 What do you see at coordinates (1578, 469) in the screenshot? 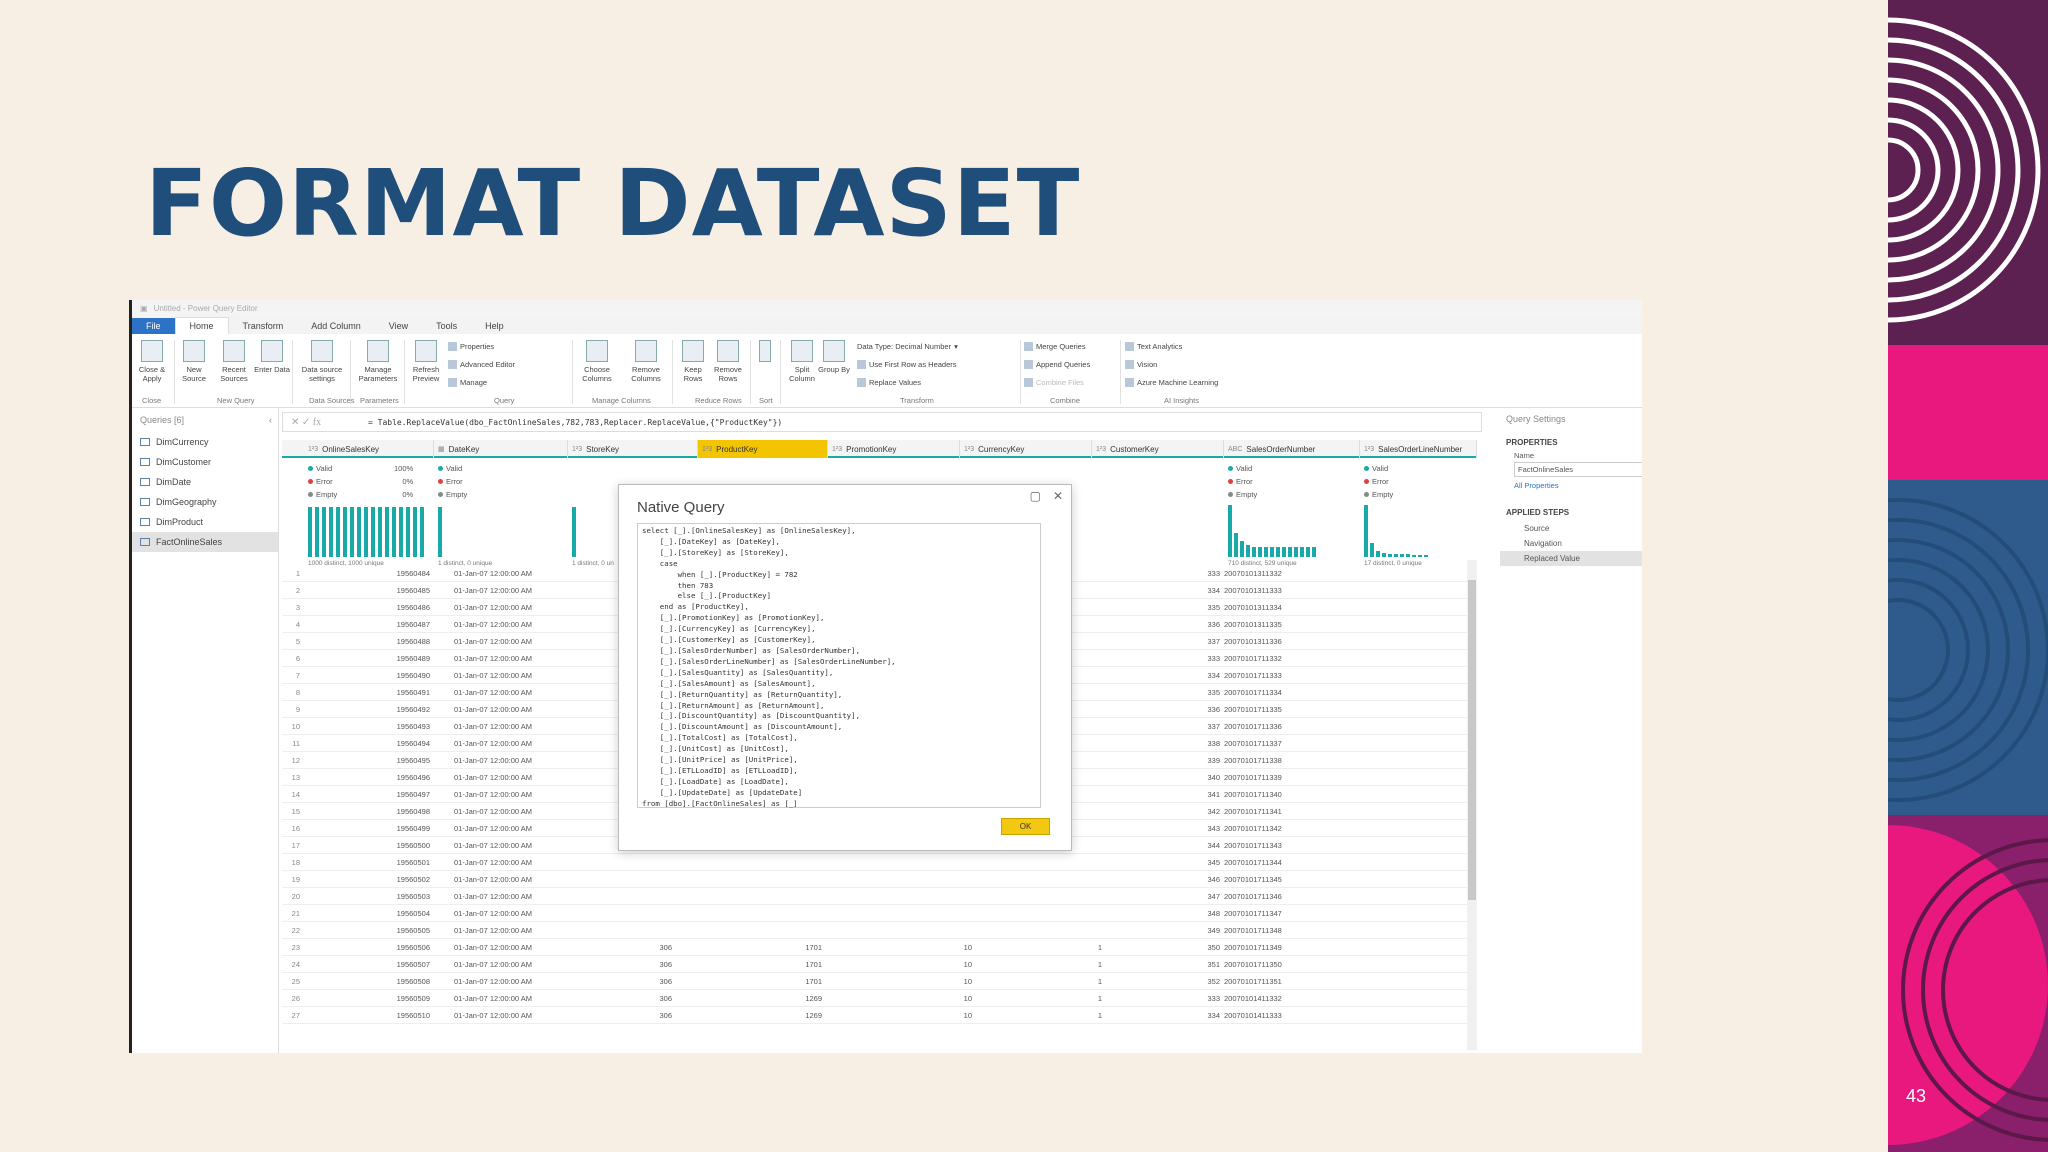
I see `query-name-field: FactOnlineSales` at bounding box center [1578, 469].